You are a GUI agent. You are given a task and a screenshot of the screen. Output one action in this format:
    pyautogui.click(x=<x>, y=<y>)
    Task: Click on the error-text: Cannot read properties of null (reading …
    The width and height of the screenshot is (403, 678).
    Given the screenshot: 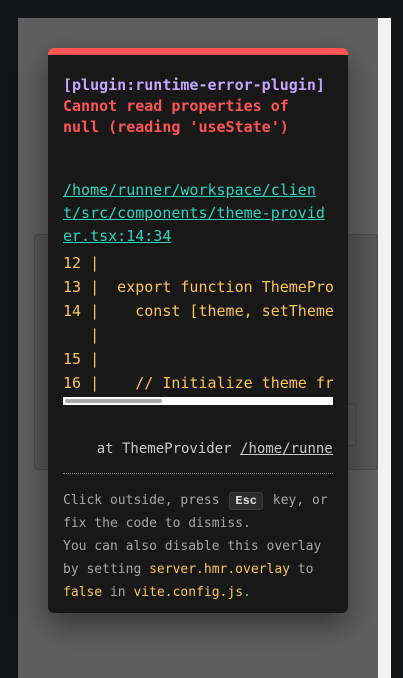 What is the action you would take?
    pyautogui.click(x=180, y=116)
    